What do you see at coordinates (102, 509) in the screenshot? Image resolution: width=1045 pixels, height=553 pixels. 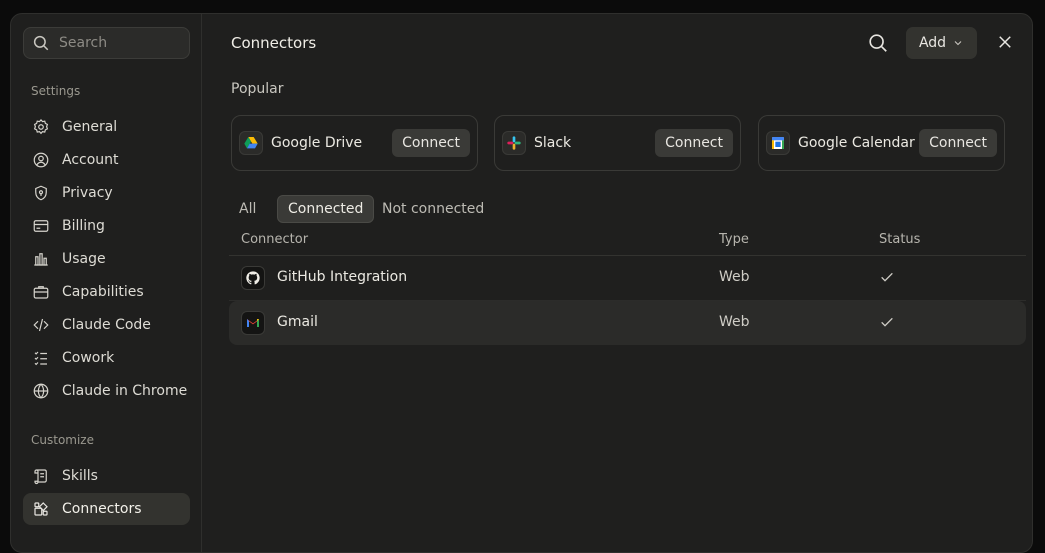 I see `sidebar-item-label: Connectors` at bounding box center [102, 509].